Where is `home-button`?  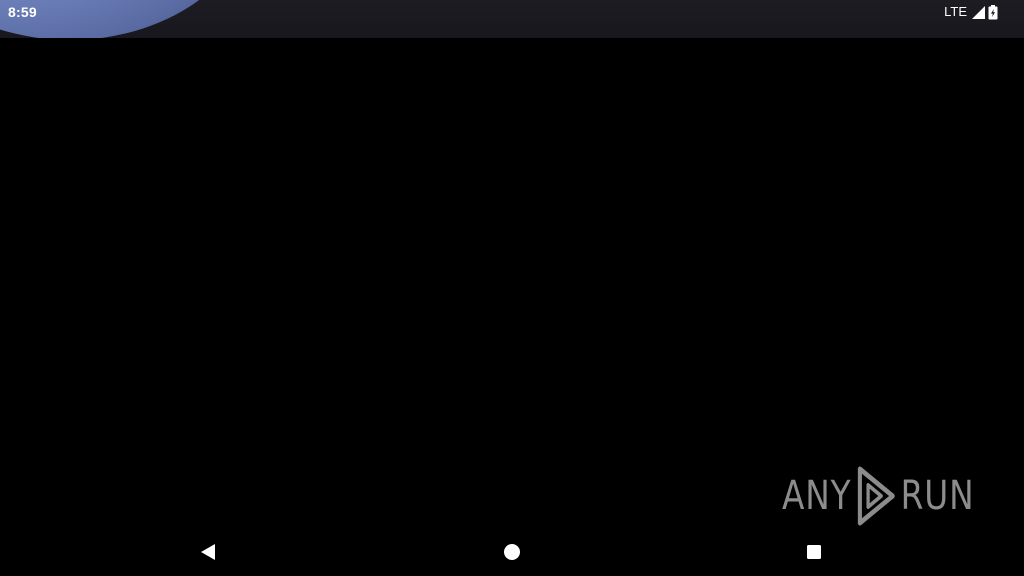
home-button is located at coordinates (512, 552).